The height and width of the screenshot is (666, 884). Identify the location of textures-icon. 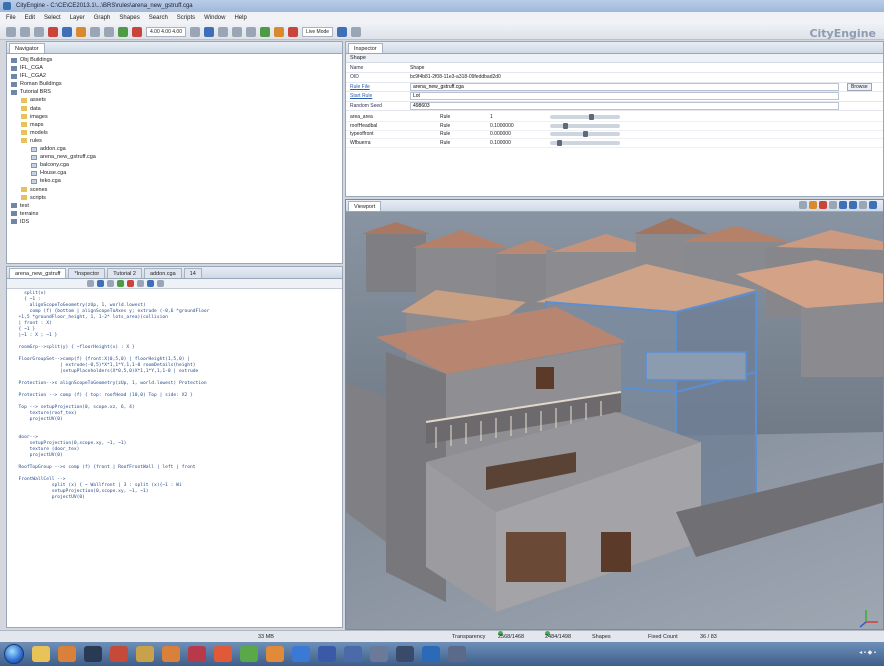
(843, 205).